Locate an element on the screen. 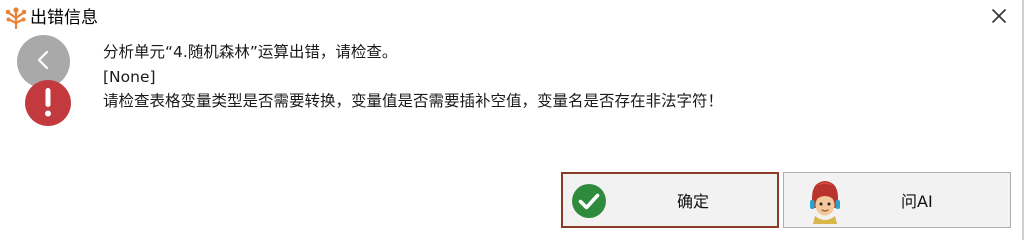 Image resolution: width=1024 pixels, height=240 pixels. close-button is located at coordinates (999, 18).